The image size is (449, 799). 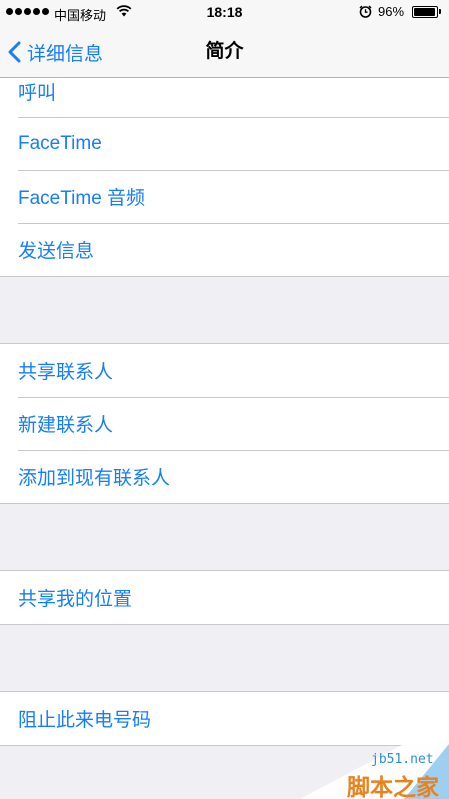 I want to click on new-contact-button: 新建联系人, so click(x=224, y=423).